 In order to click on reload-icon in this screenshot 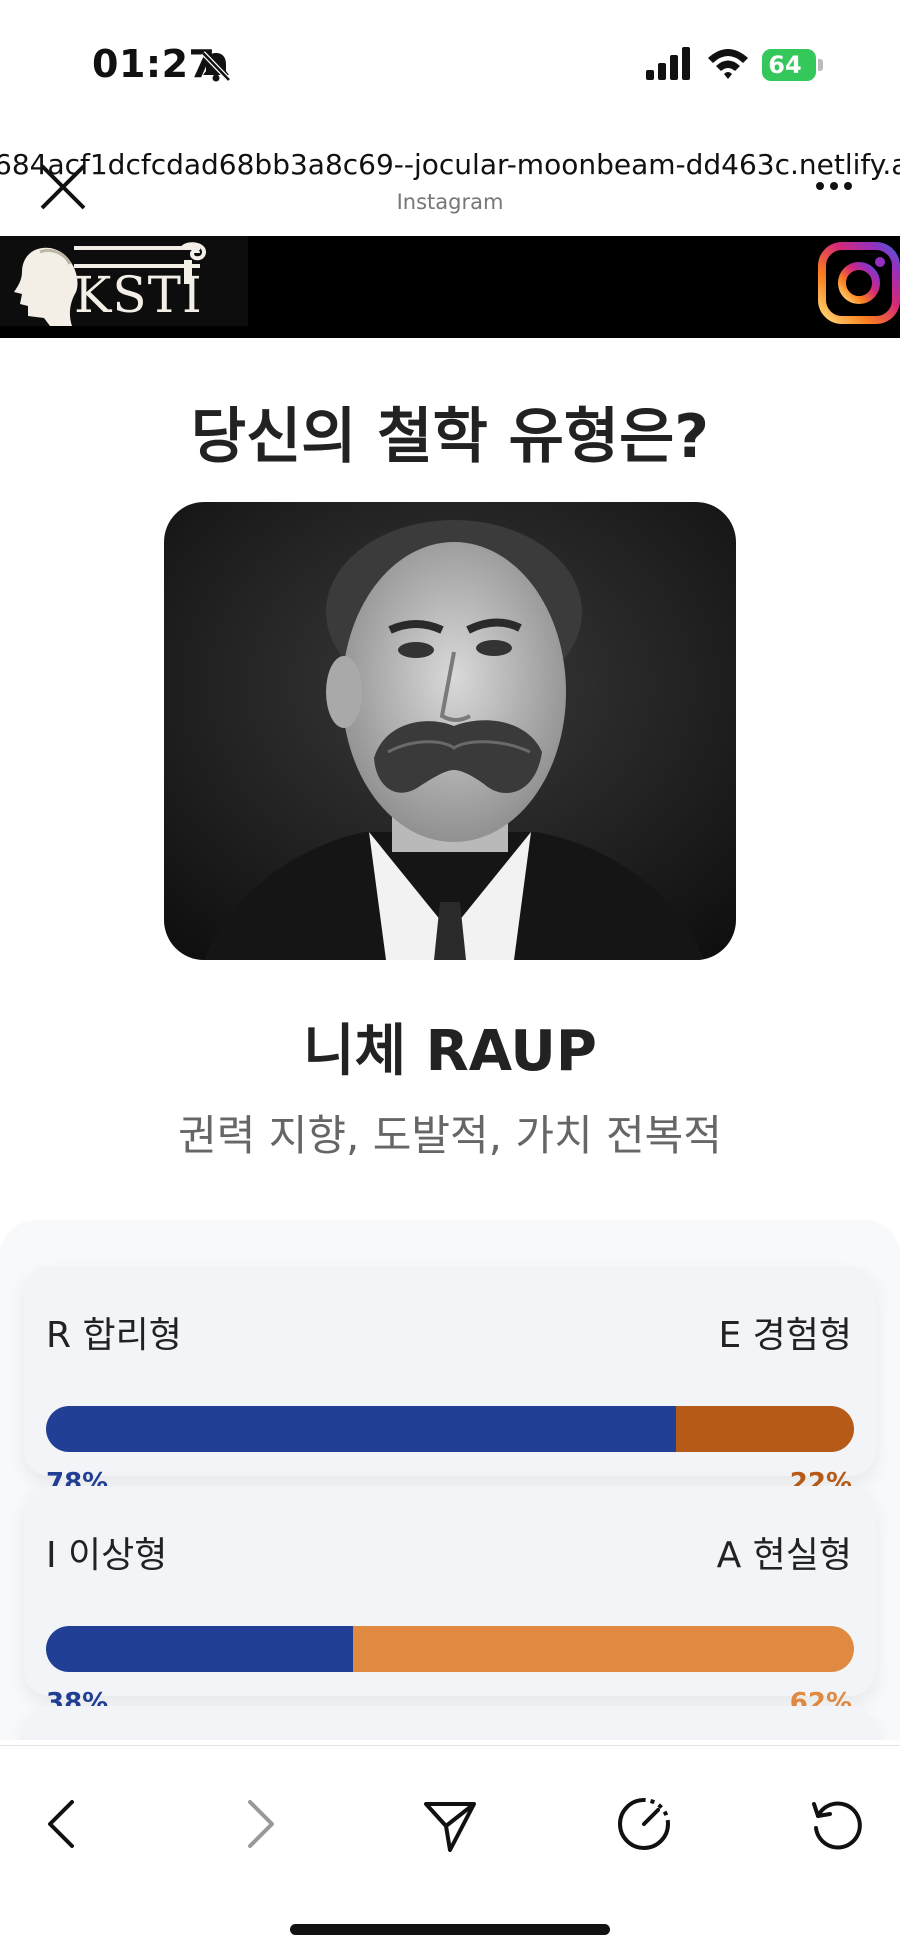, I will do `click(836, 1824)`.